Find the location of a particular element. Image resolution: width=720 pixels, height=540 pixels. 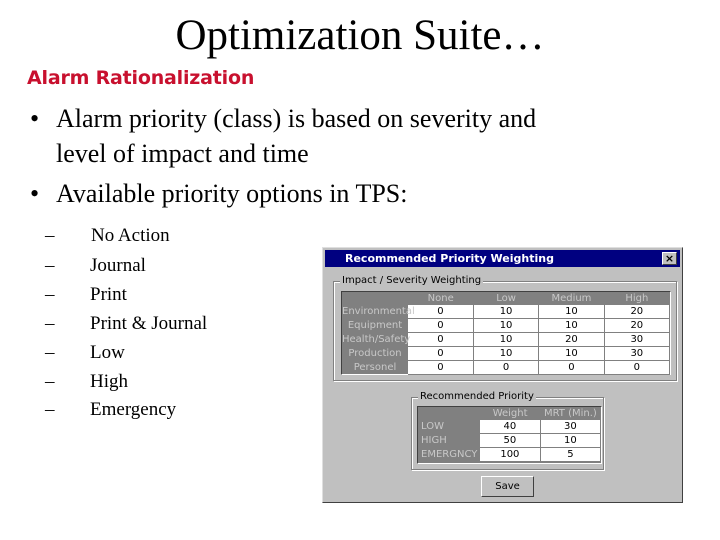

column-header: MRT (Min.) is located at coordinates (570, 413).